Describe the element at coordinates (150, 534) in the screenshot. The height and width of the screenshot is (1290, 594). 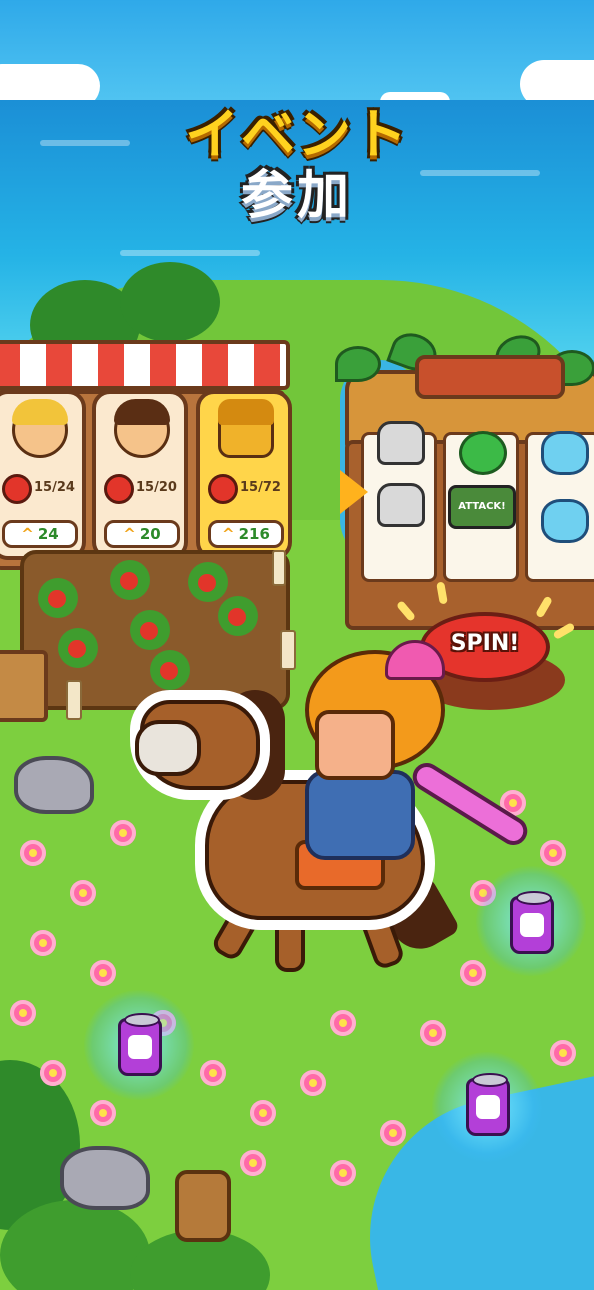
I see `reward-value: 20` at that location.